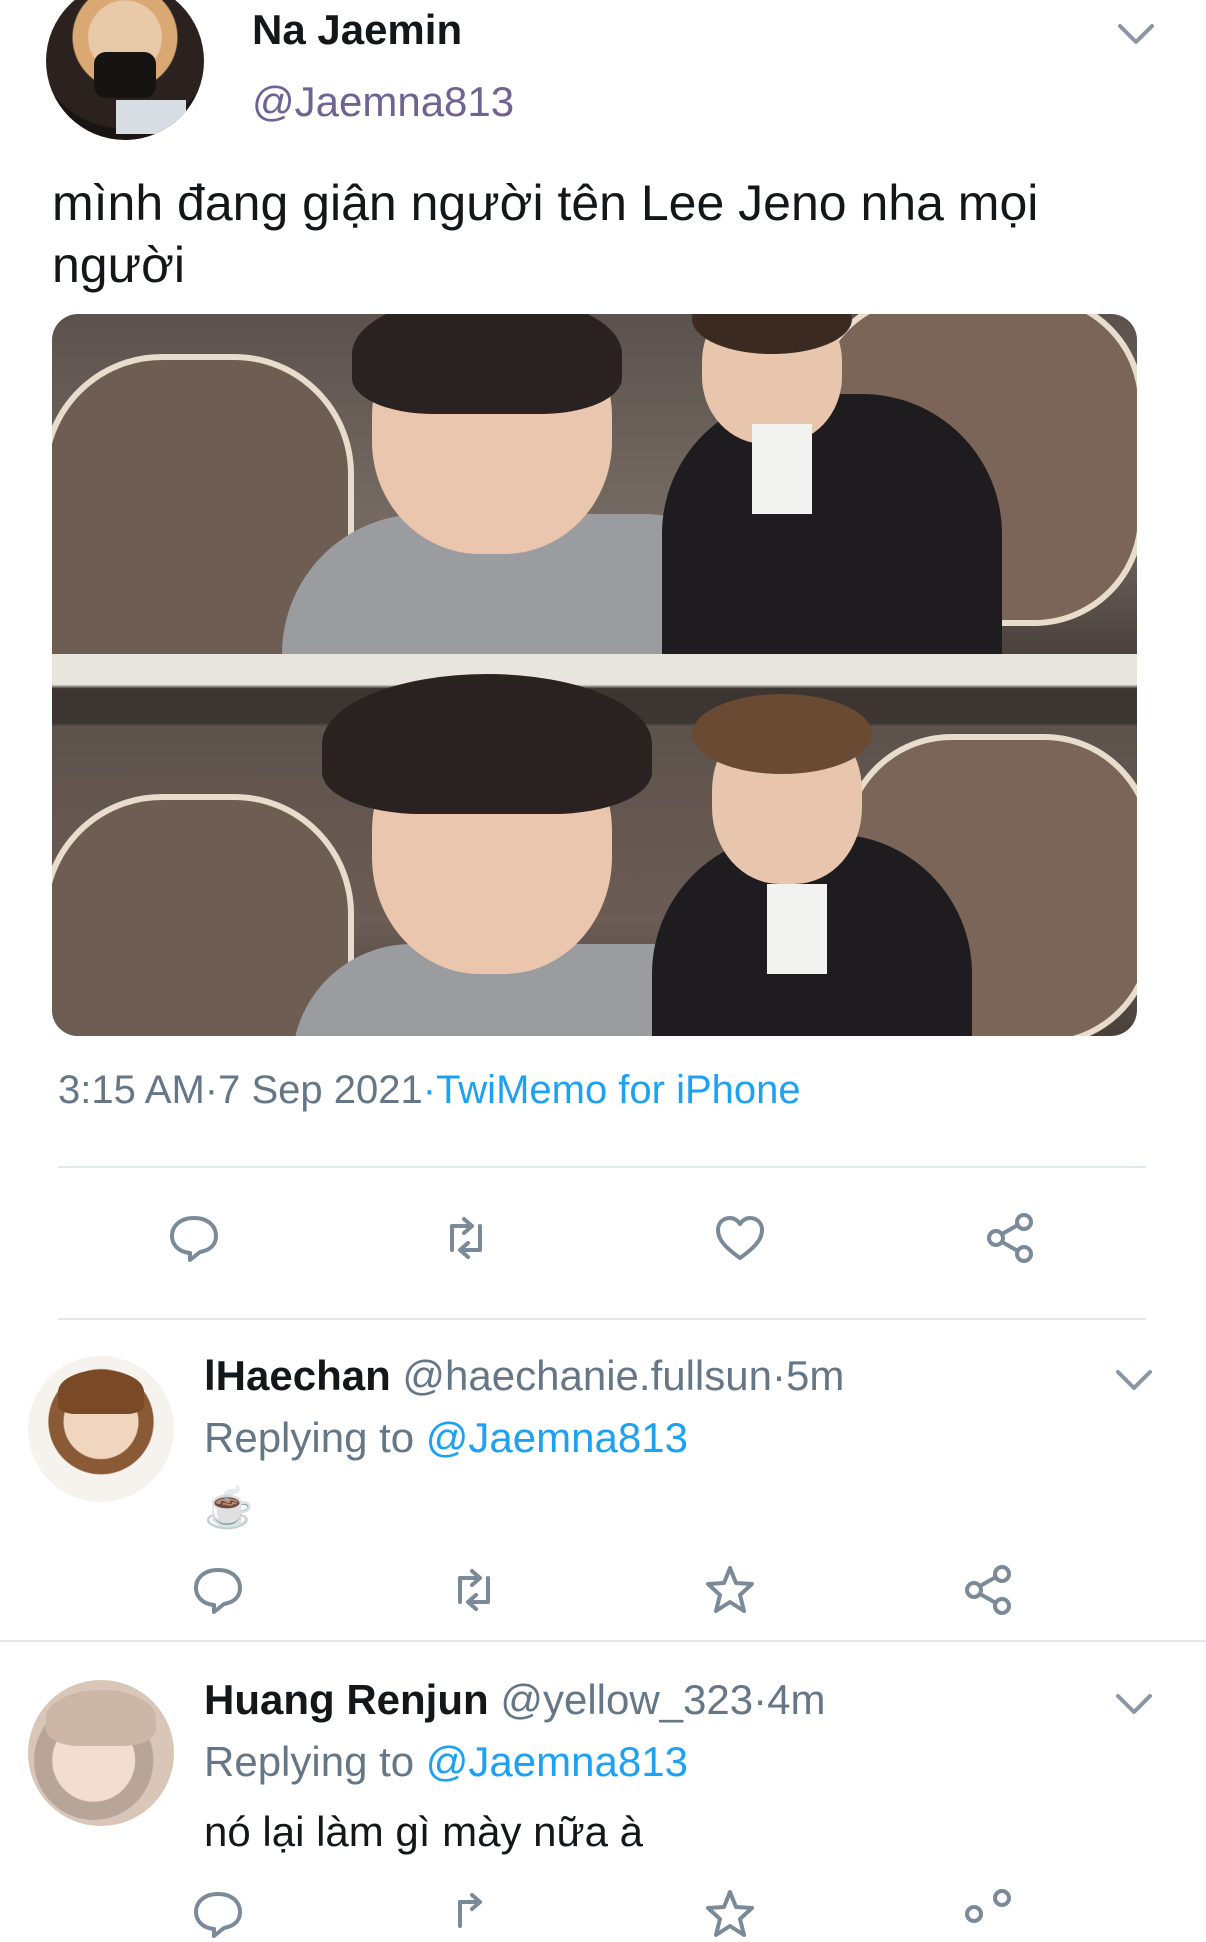  What do you see at coordinates (125, 70) in the screenshot?
I see `author-avatar` at bounding box center [125, 70].